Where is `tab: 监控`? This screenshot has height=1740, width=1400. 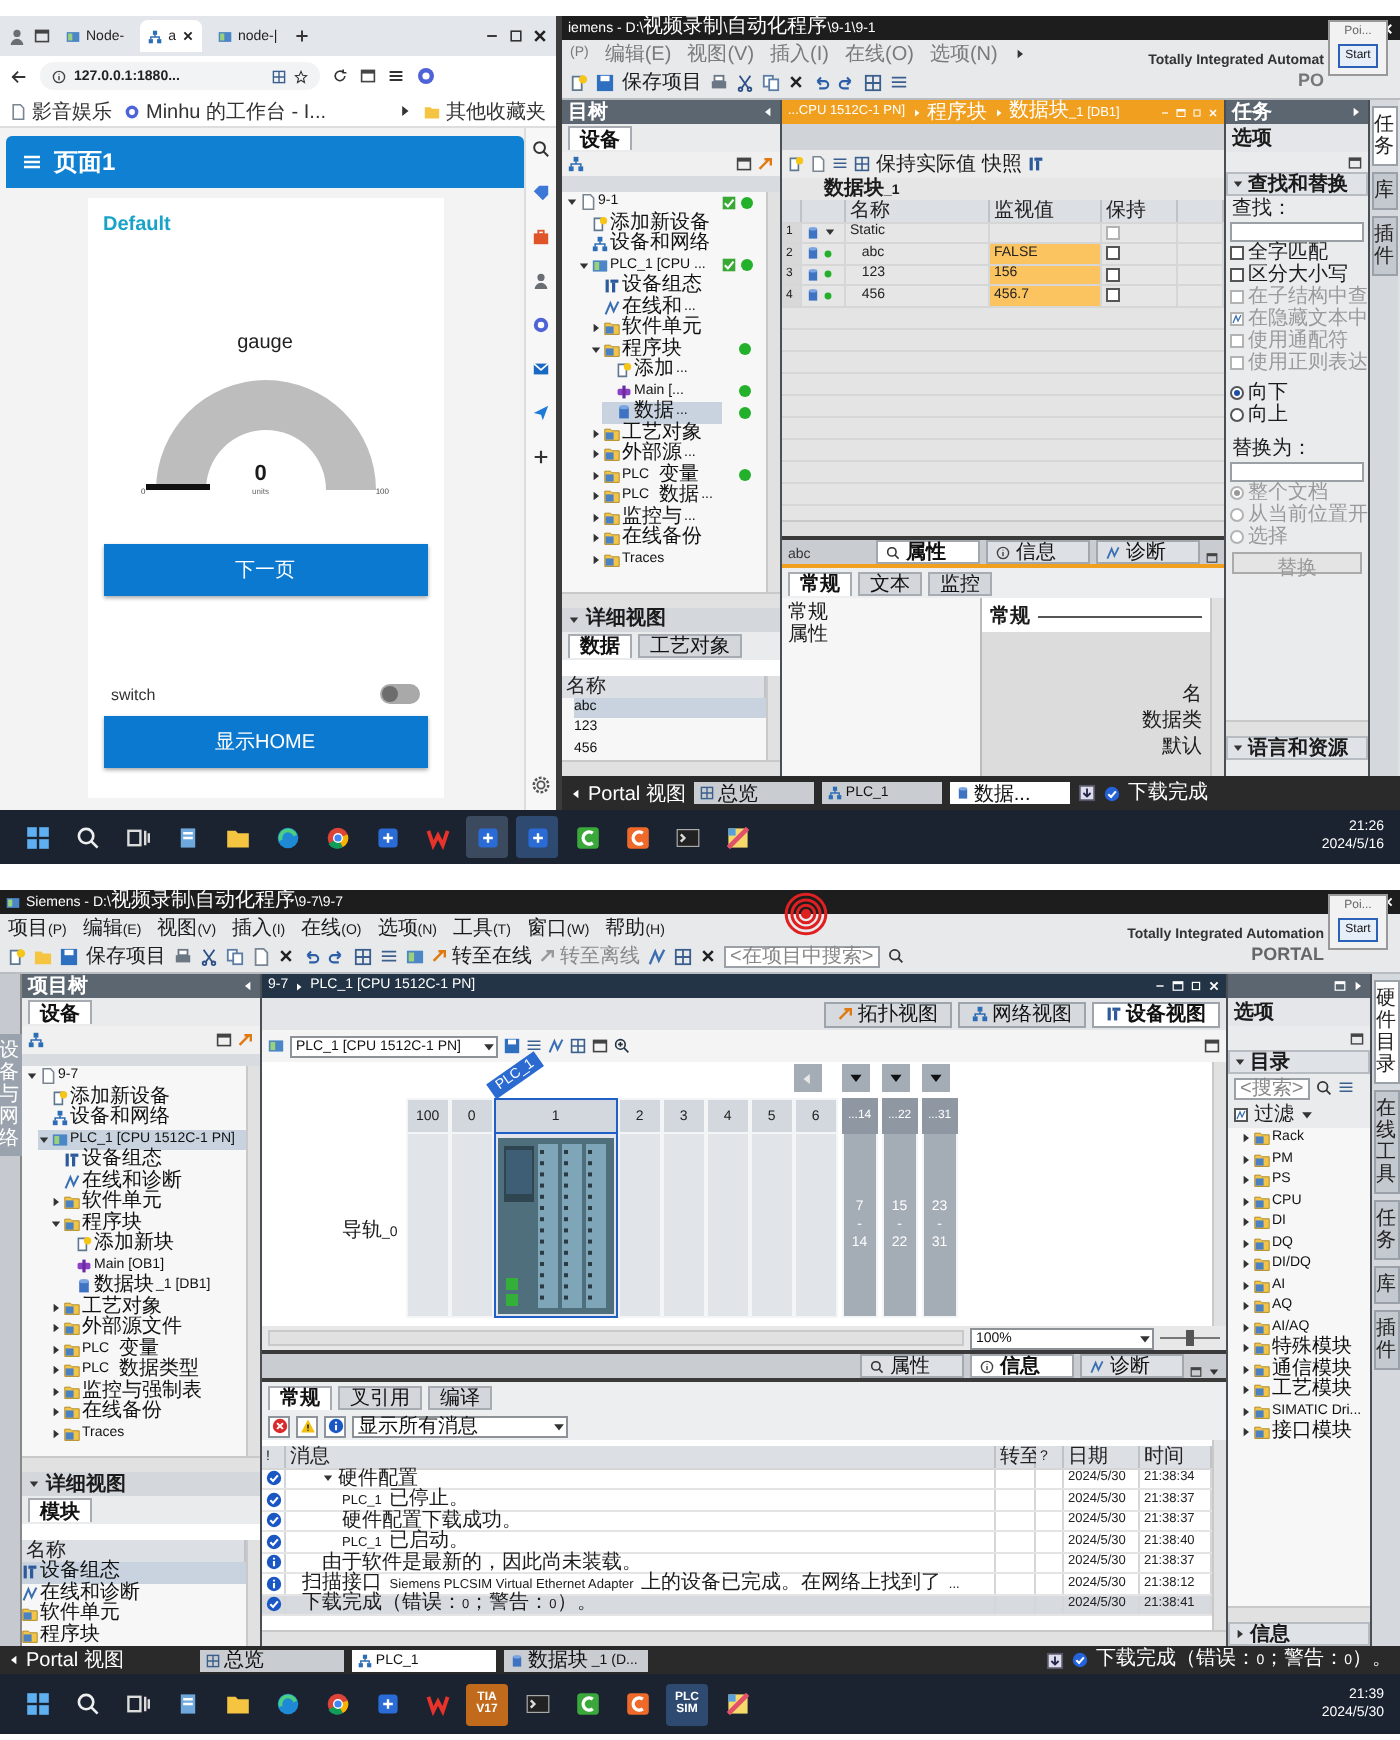 tab: 监控 is located at coordinates (960, 583).